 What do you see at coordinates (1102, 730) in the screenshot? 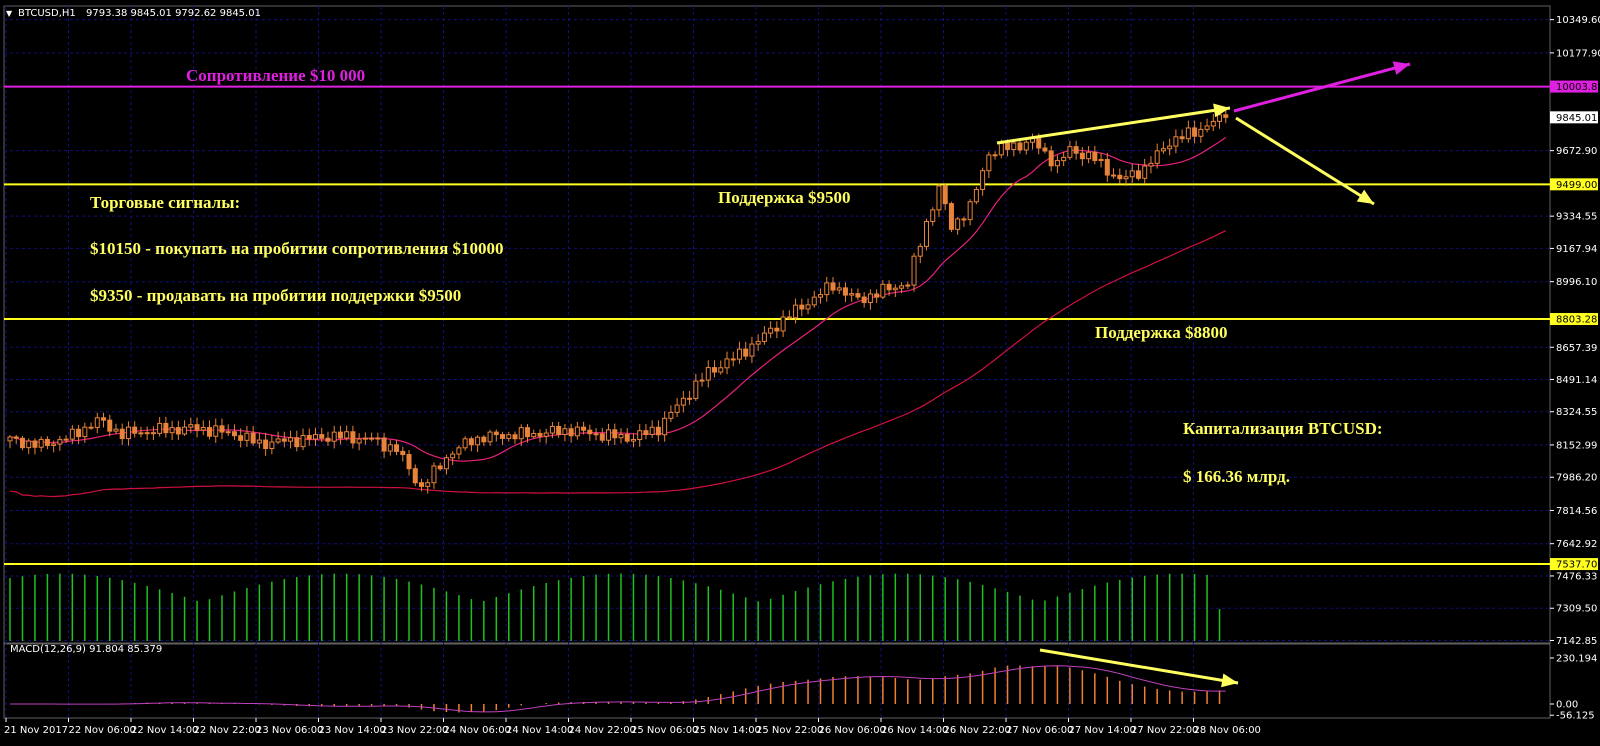
I see `time-tick-label: 27 Nov 14:00` at bounding box center [1102, 730].